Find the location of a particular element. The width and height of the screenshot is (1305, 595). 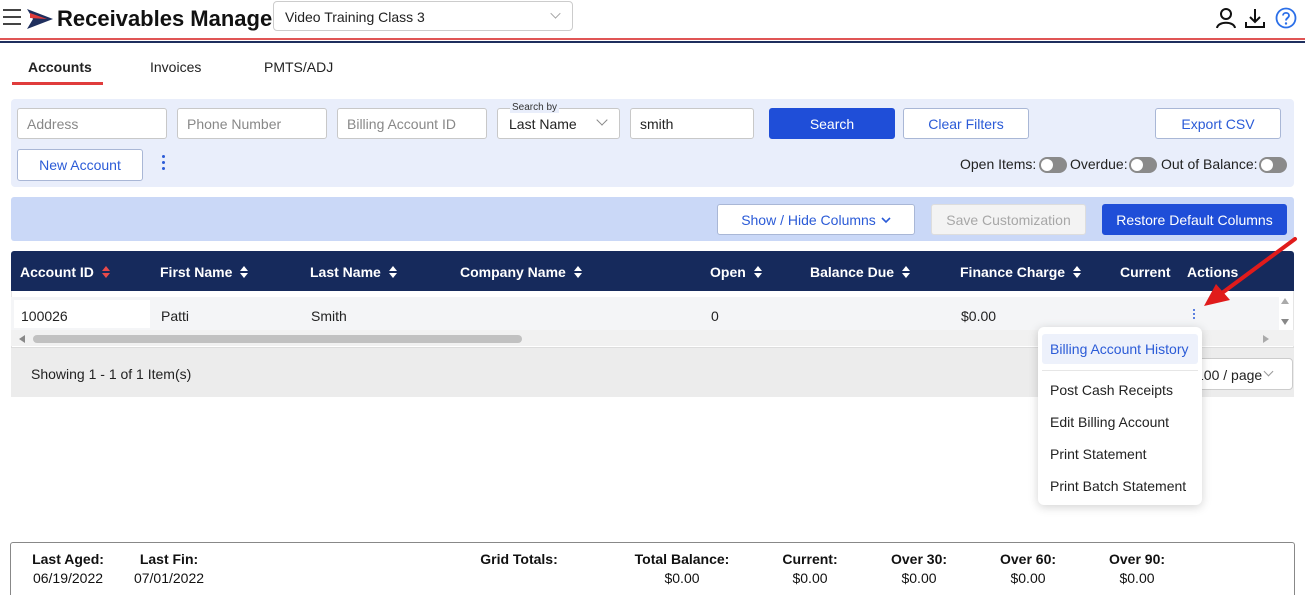

column-header-label: Current is located at coordinates (1145, 272).